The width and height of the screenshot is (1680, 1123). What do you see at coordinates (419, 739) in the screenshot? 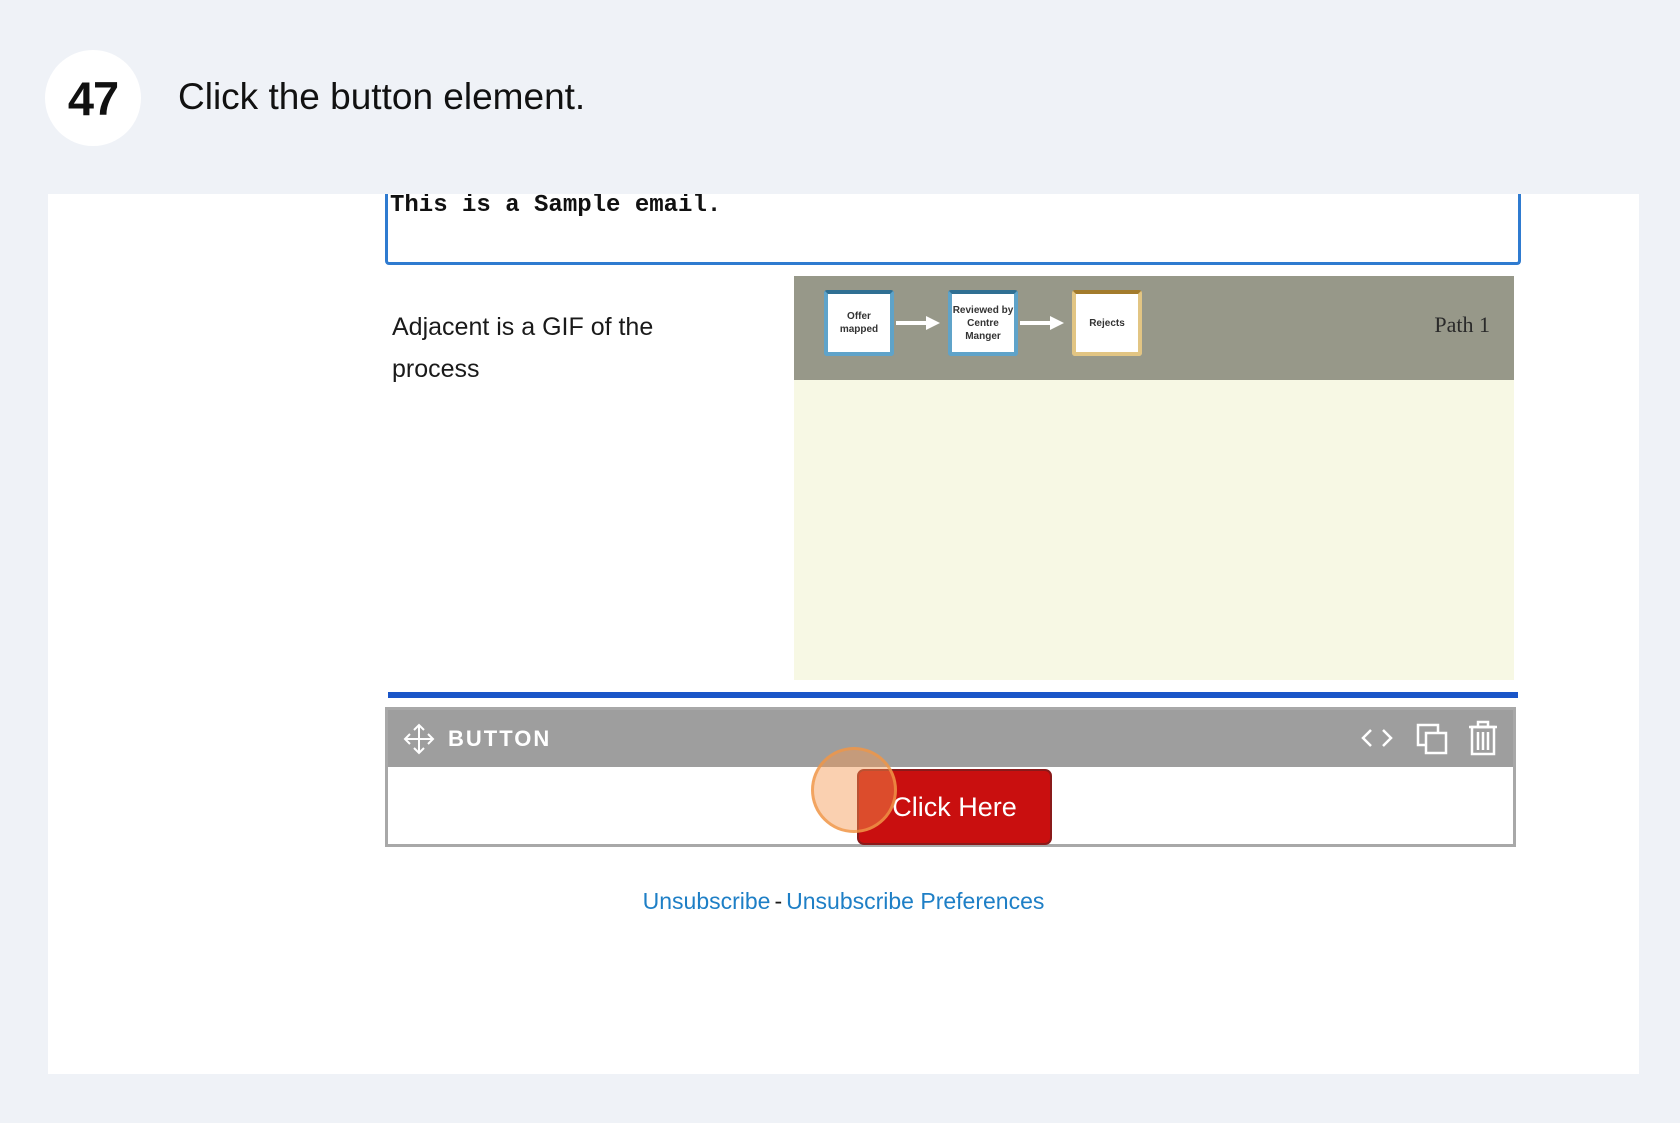
I see `move-icon` at bounding box center [419, 739].